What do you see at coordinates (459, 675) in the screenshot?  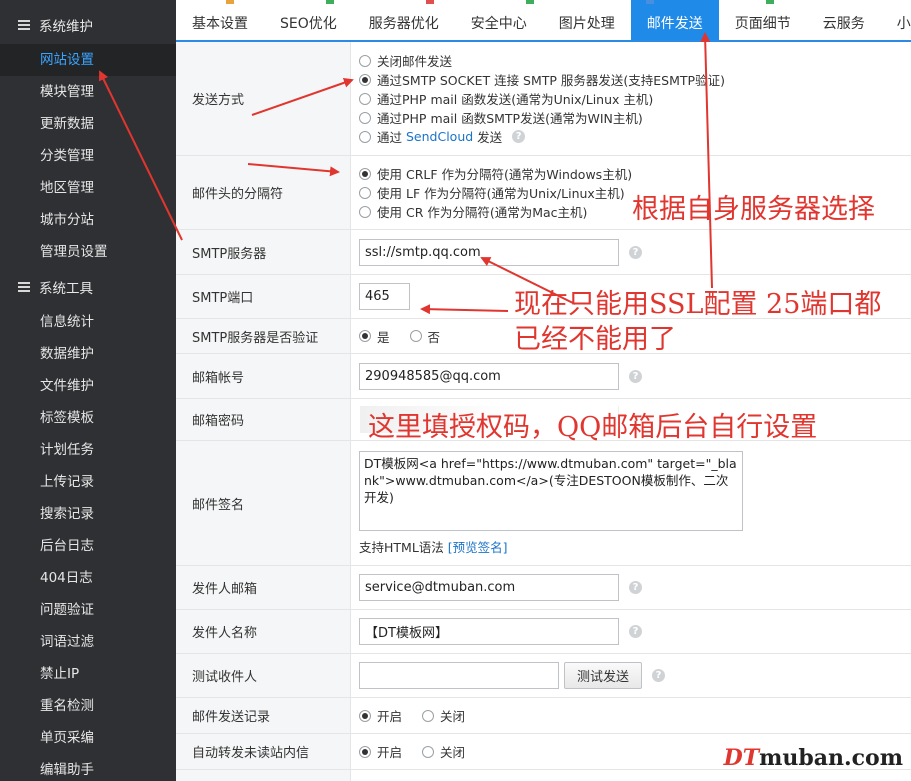 I see `test-recipient-input` at bounding box center [459, 675].